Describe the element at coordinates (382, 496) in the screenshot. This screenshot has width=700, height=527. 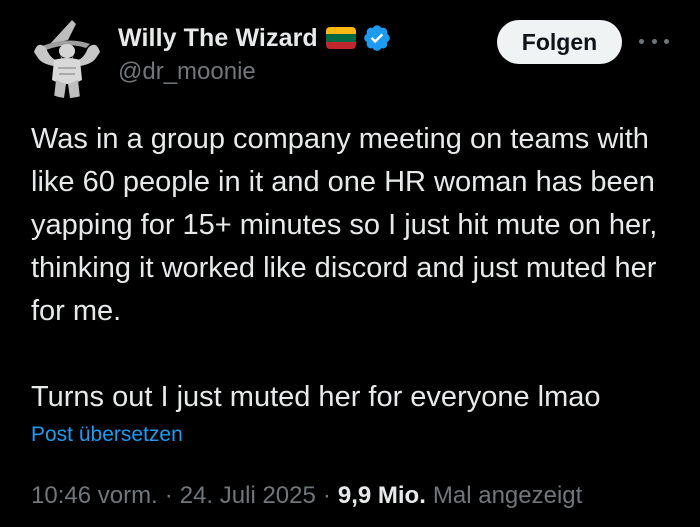
I see `views-count: 9,9 Mio.` at that location.